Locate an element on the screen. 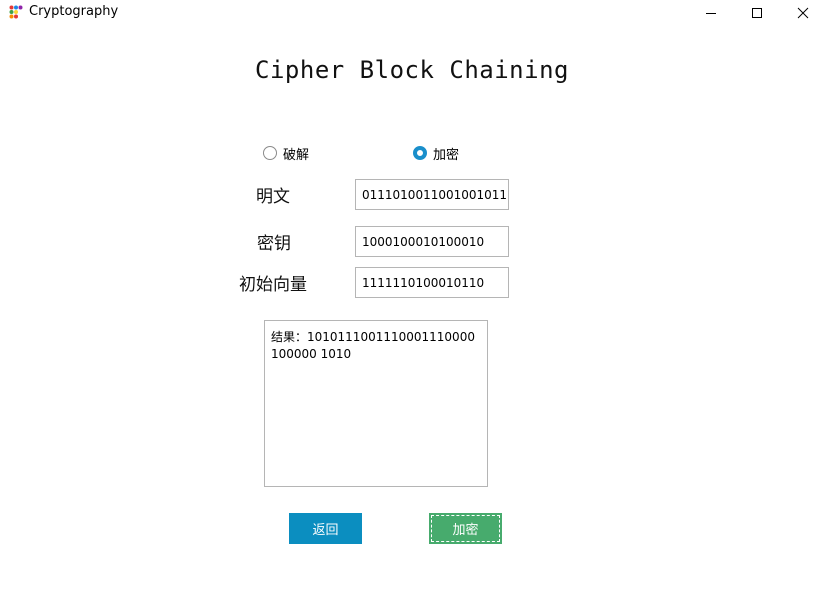 The image size is (824, 612). close-button is located at coordinates (802, 13).